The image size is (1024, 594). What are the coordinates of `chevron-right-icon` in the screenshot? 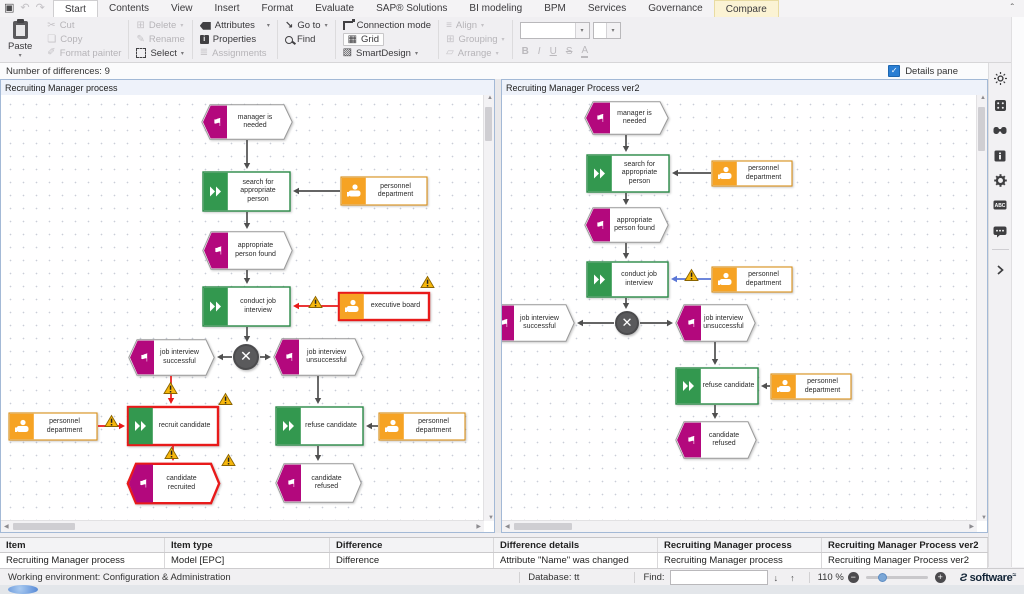 It's located at (1000, 270).